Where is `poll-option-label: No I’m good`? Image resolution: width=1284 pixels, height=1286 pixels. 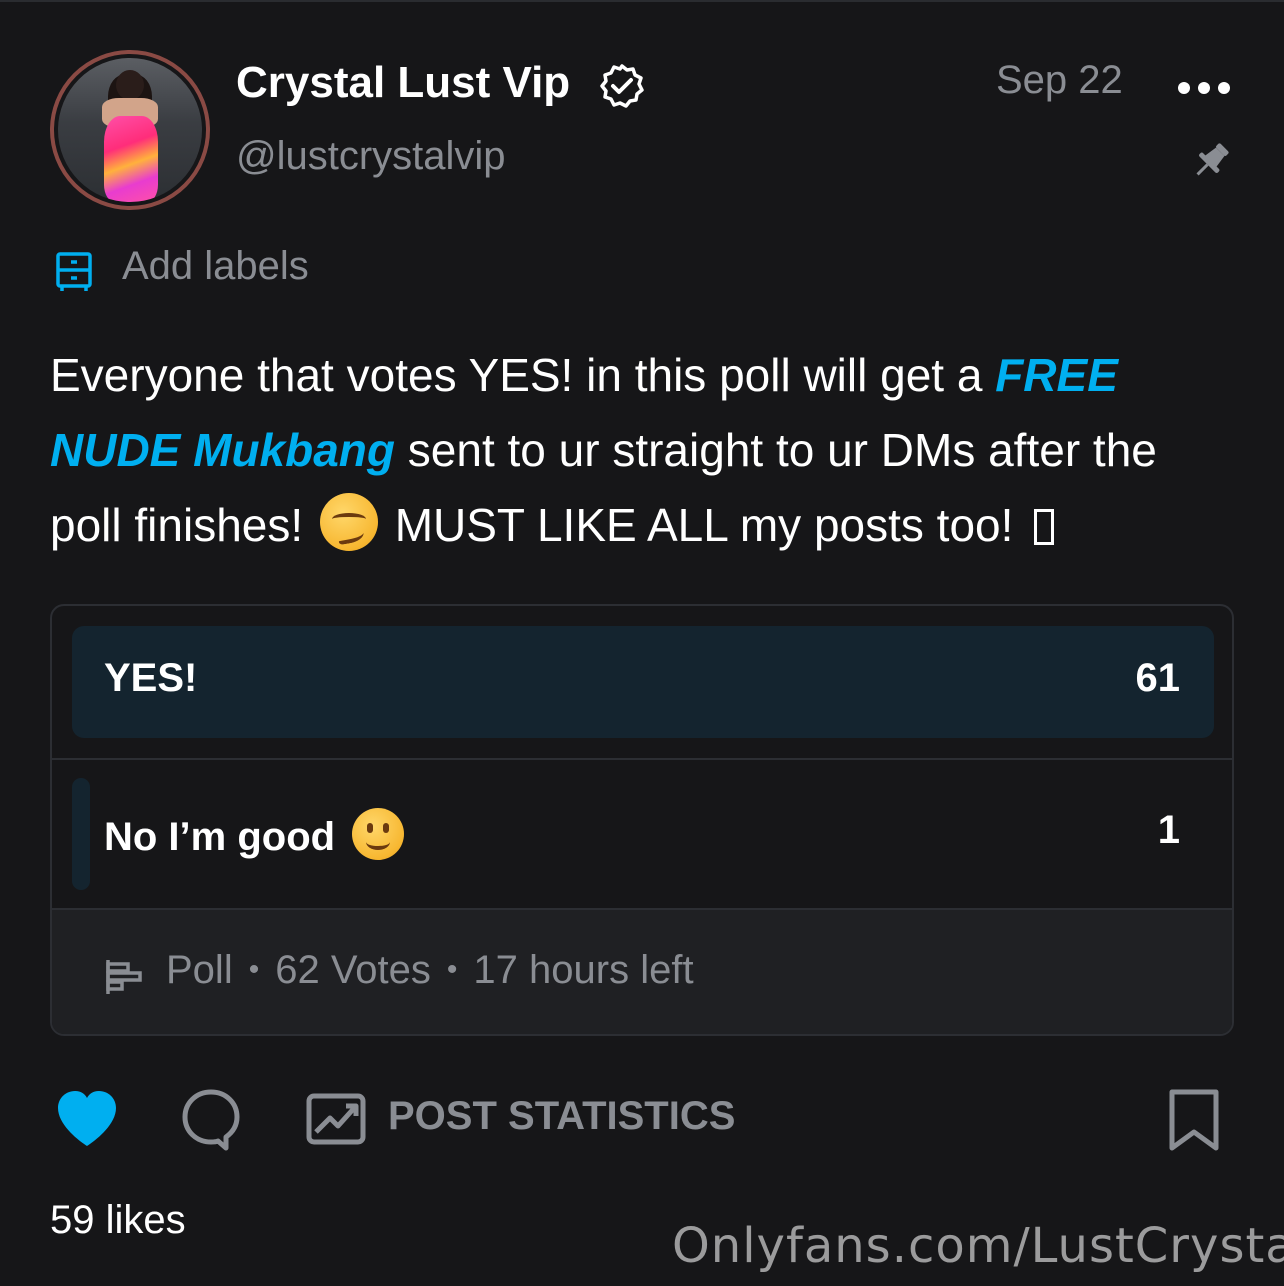
poll-option-label: No I’m good is located at coordinates (254, 834).